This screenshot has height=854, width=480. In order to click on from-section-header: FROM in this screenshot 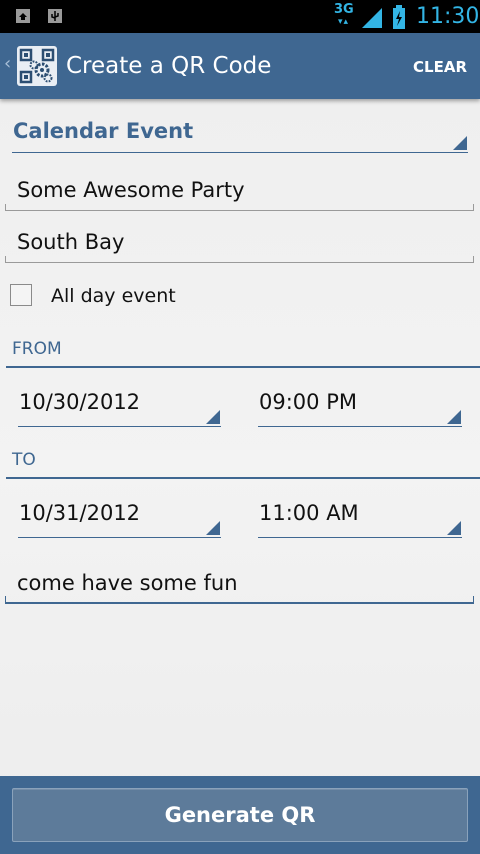, I will do `click(240, 353)`.